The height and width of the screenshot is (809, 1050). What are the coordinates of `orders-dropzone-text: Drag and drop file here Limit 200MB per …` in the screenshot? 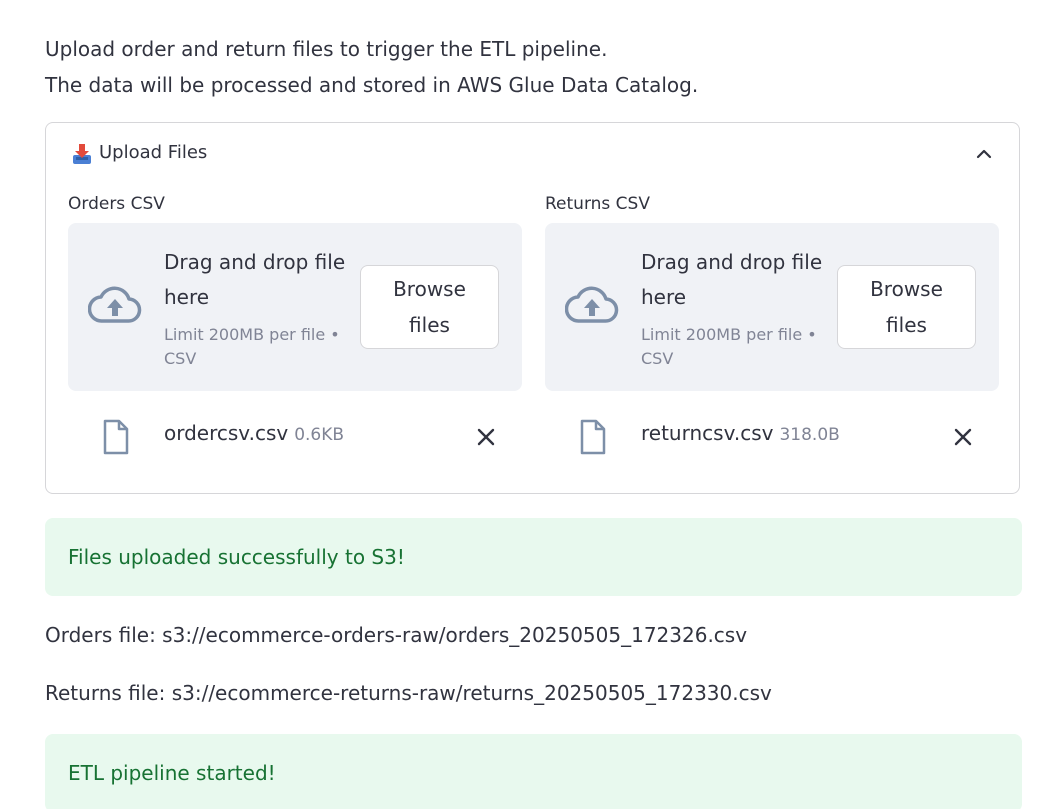 It's located at (256, 308).